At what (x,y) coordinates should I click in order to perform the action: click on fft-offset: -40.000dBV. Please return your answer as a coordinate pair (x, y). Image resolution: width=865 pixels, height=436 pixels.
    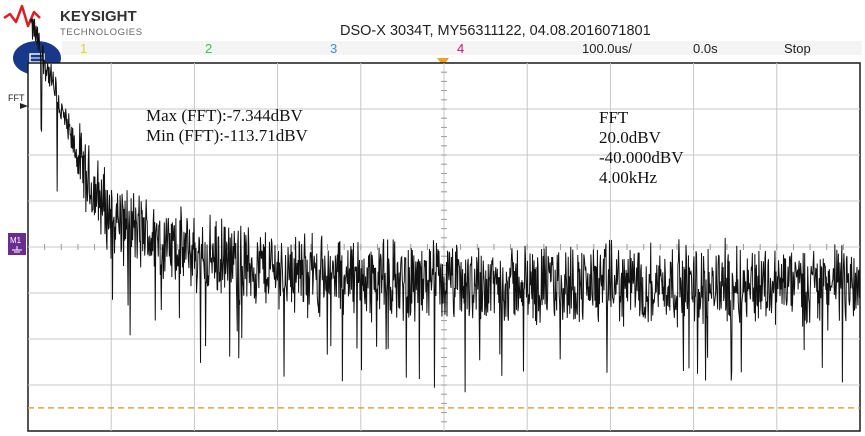
    Looking at the image, I should click on (641, 157).